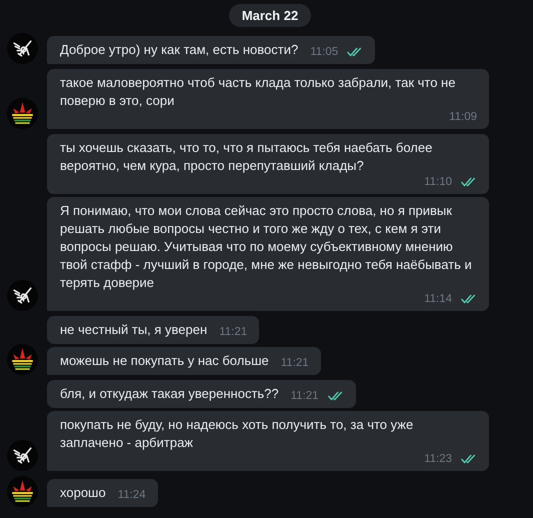  I want to click on message-text: Доброе утро) ну как там, есть новости?, so click(179, 50).